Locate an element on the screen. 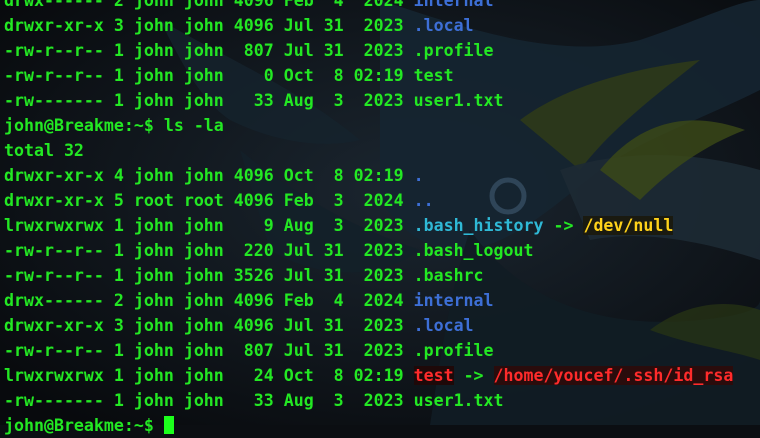 The image size is (760, 438). file-name: . is located at coordinates (419, 175).